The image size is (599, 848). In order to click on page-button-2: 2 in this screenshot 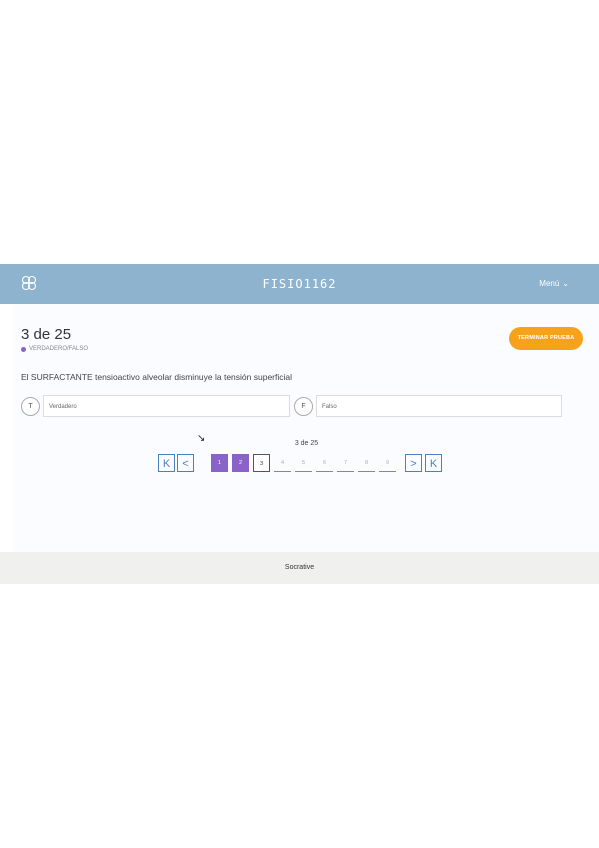, I will do `click(240, 463)`.